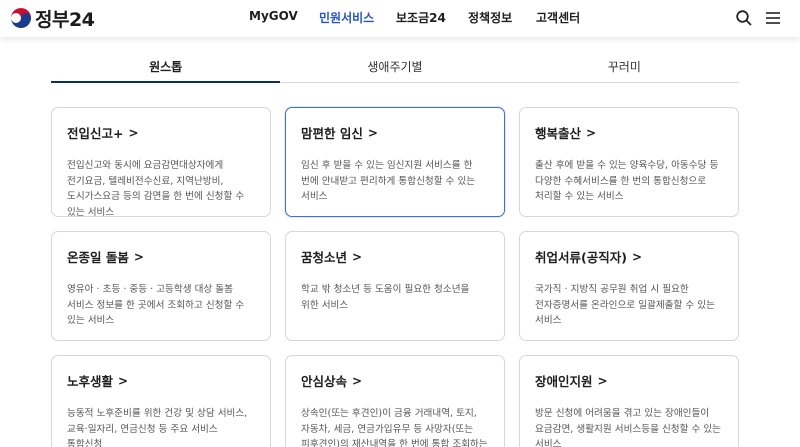  What do you see at coordinates (395, 256) in the screenshot?
I see `card-title: 꿈청소년 >` at bounding box center [395, 256].